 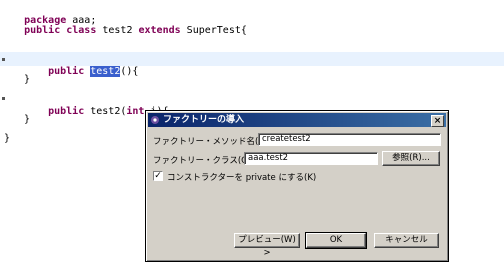 What do you see at coordinates (135, 30) in the screenshot?
I see `code-line-class-decl: public class test2 extends SuperTest{` at bounding box center [135, 30].